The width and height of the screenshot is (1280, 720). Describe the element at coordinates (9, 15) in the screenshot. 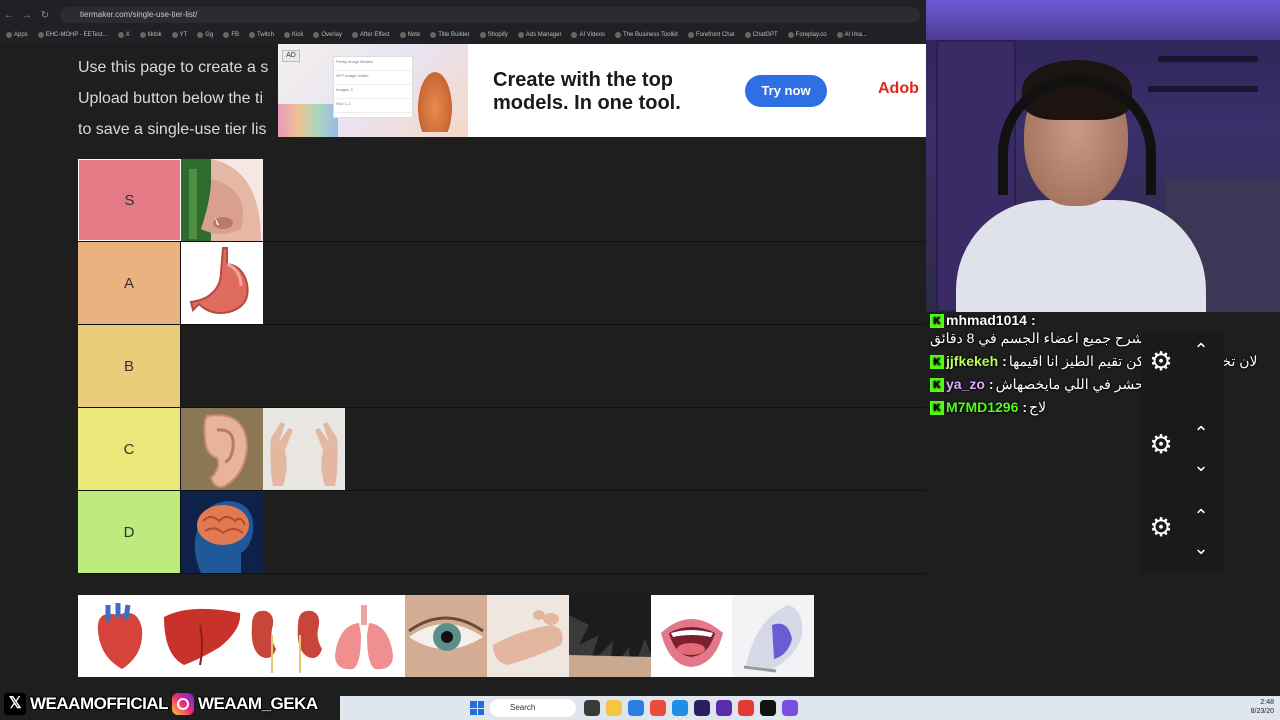

I see `back-icon: ←` at that location.